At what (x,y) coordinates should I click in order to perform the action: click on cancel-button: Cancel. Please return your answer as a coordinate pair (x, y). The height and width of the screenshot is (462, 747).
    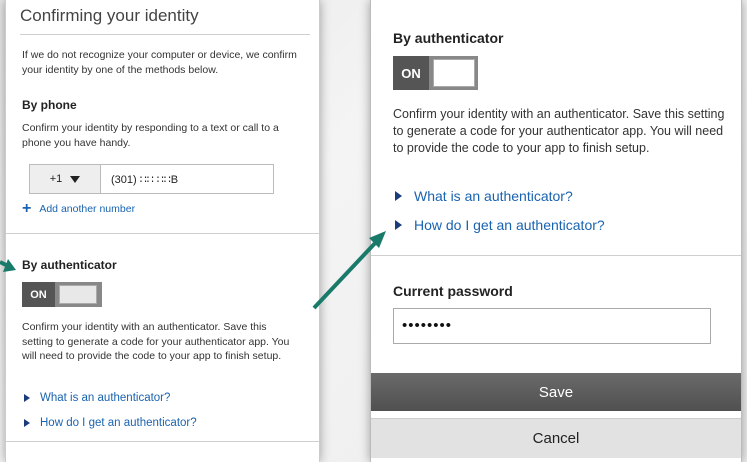
    Looking at the image, I should click on (556, 438).